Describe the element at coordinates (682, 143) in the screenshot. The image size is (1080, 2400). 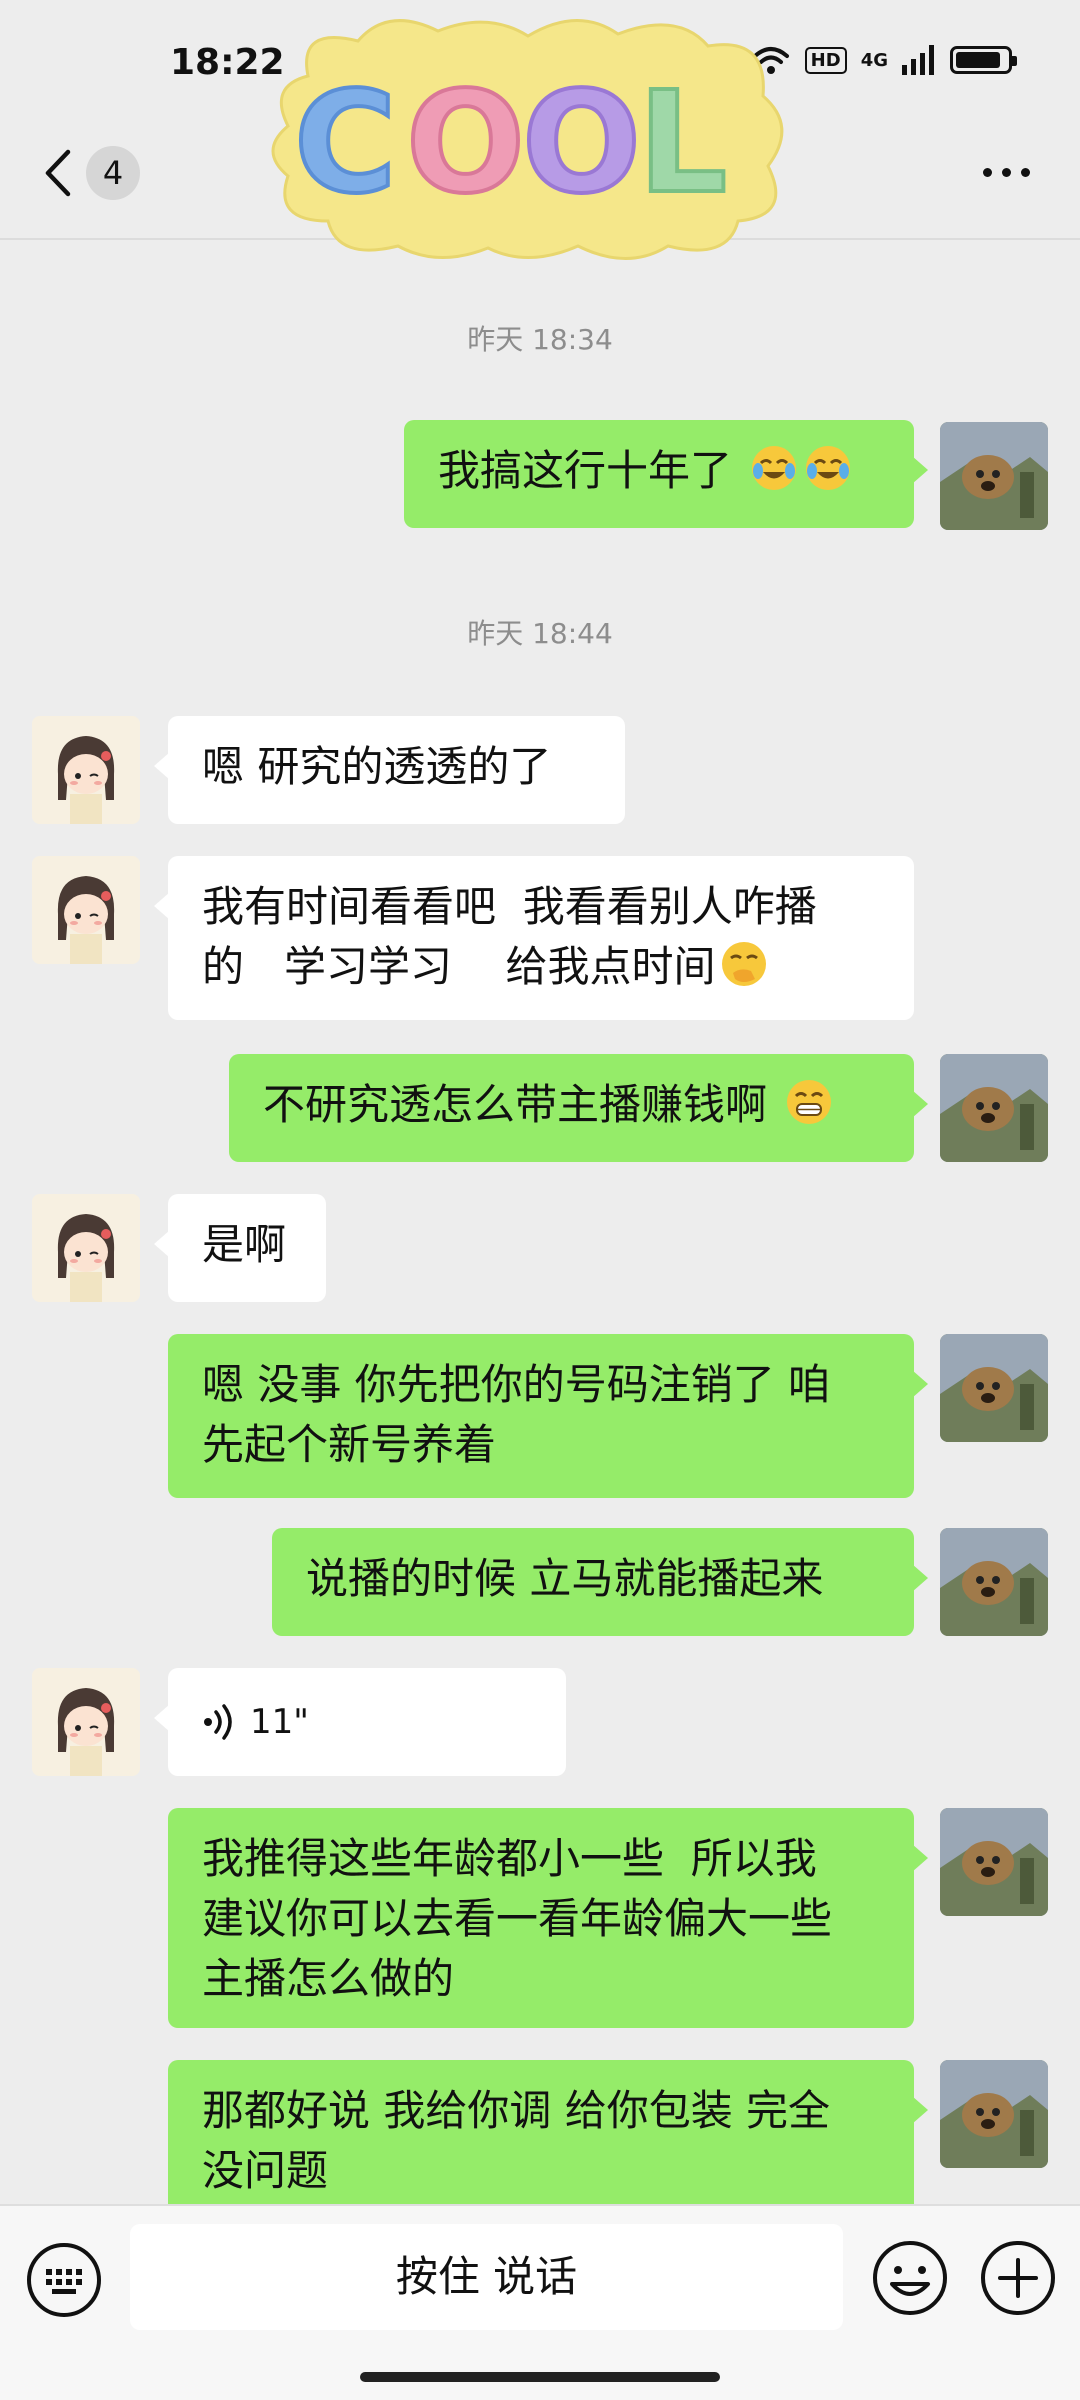
I see `svg-text: L` at that location.